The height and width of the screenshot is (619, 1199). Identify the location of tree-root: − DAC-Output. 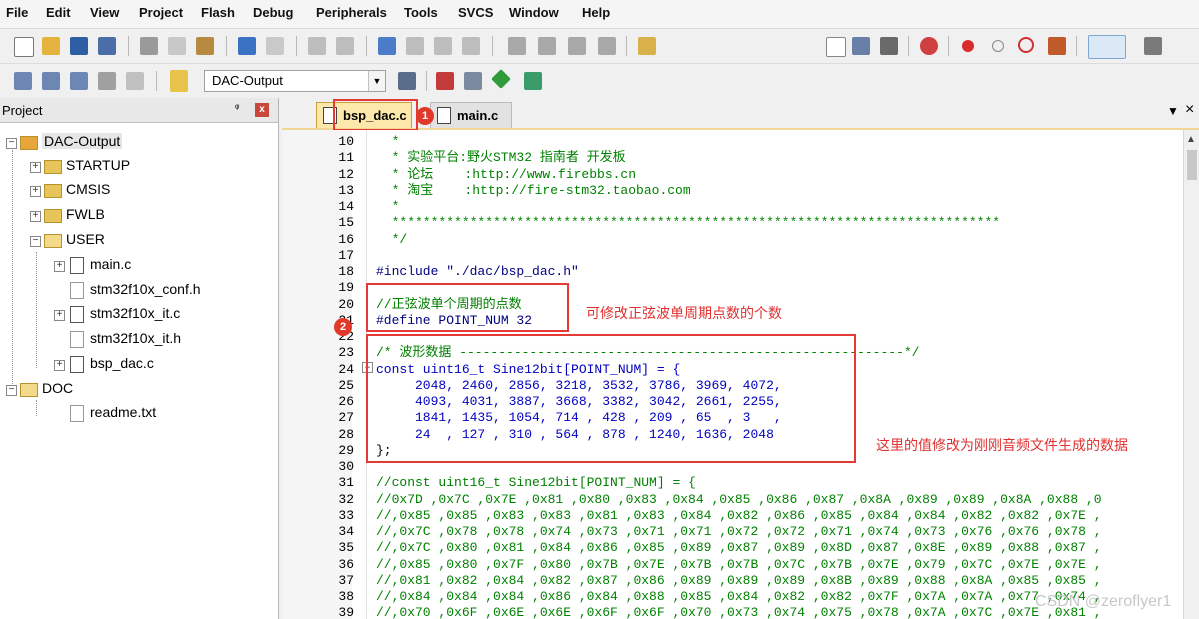
(136, 144).